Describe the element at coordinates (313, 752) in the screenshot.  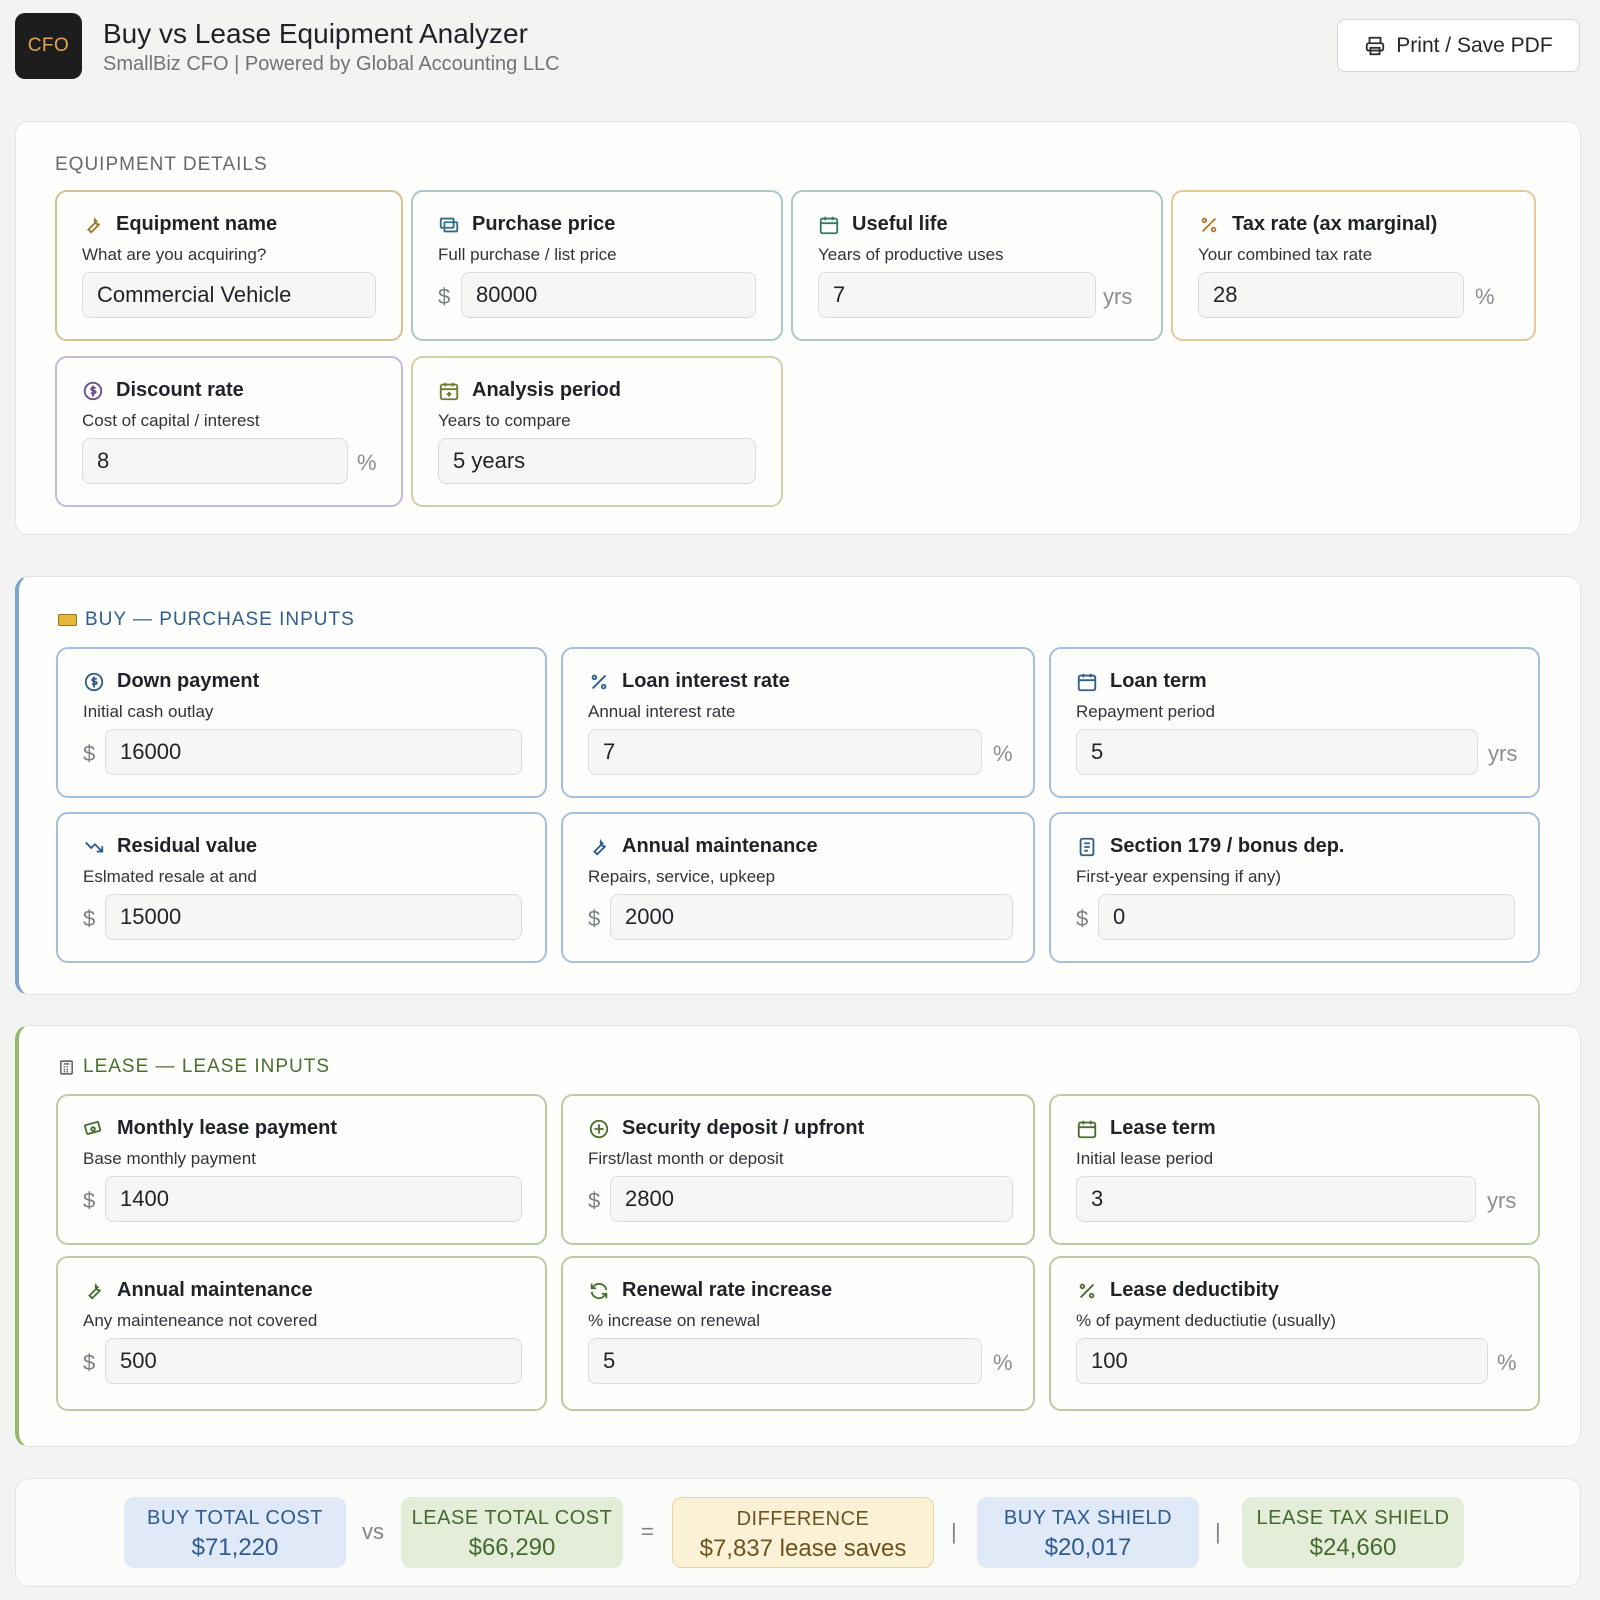
I see `down-payment-input: 16000` at that location.